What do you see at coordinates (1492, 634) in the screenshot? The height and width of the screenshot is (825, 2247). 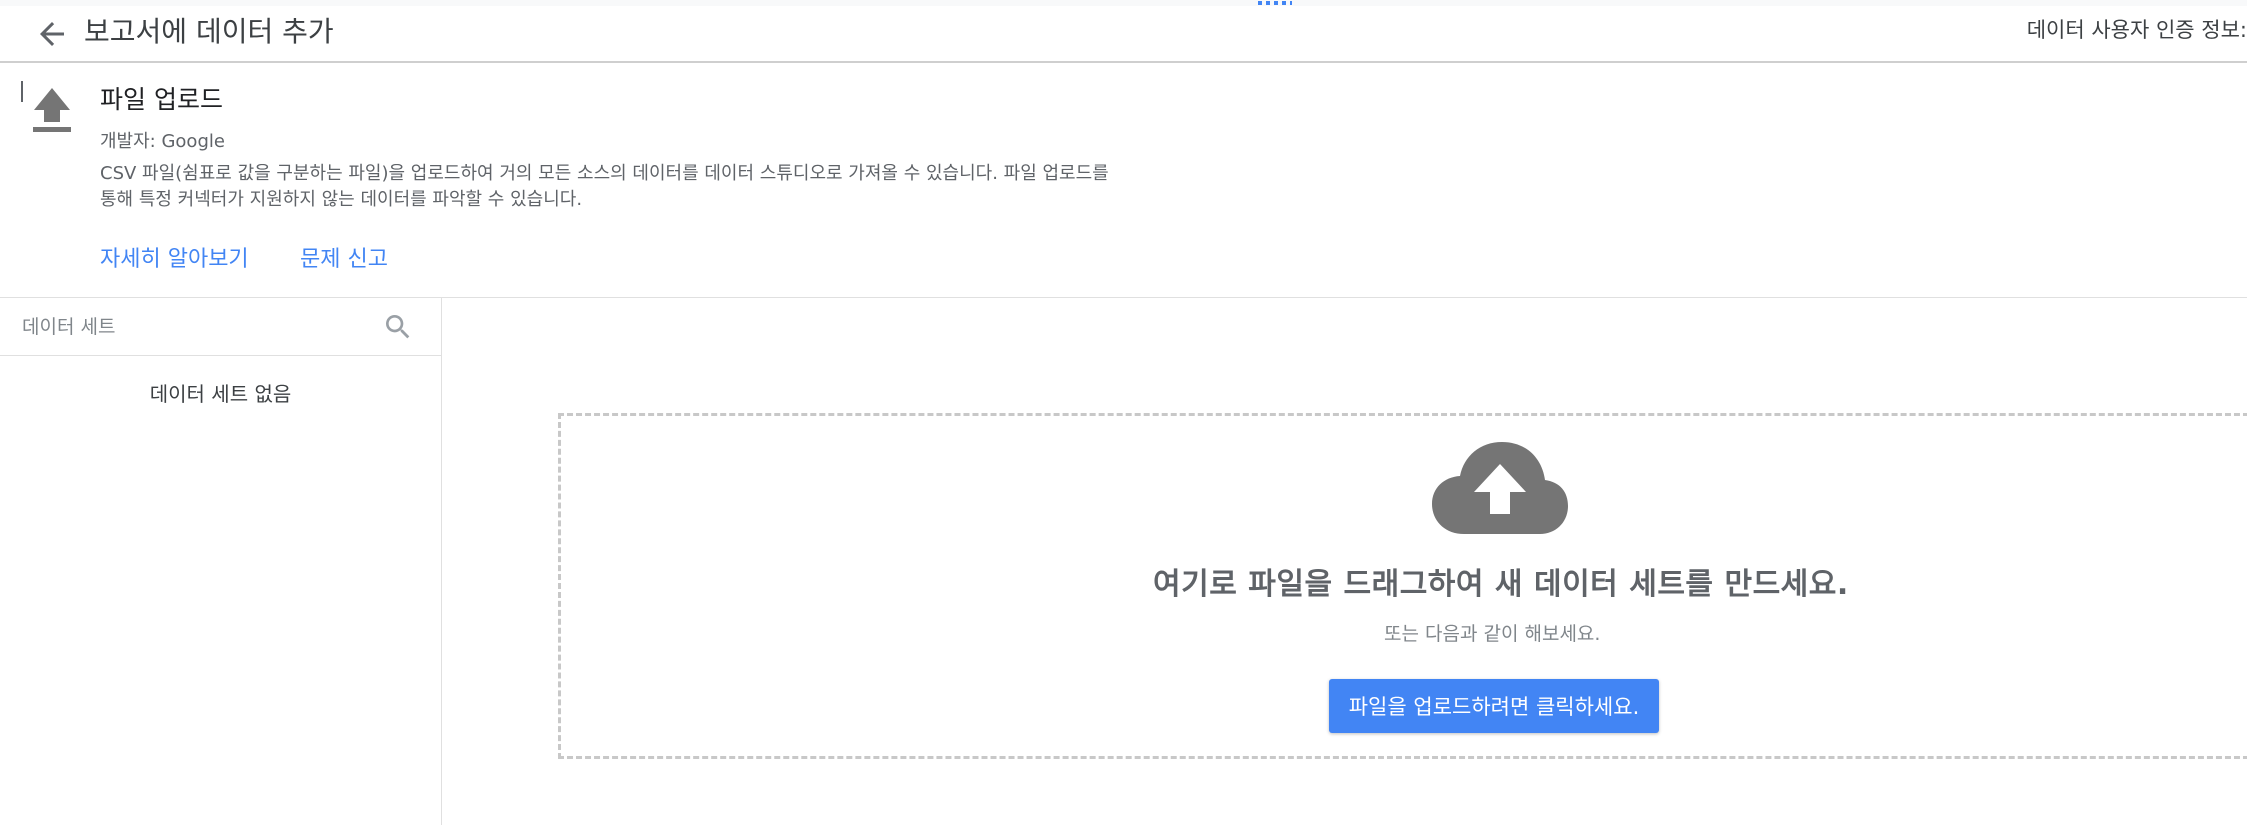 I see `drop-zone-subtitle: 또는 다음과 같이 해보세요.` at bounding box center [1492, 634].